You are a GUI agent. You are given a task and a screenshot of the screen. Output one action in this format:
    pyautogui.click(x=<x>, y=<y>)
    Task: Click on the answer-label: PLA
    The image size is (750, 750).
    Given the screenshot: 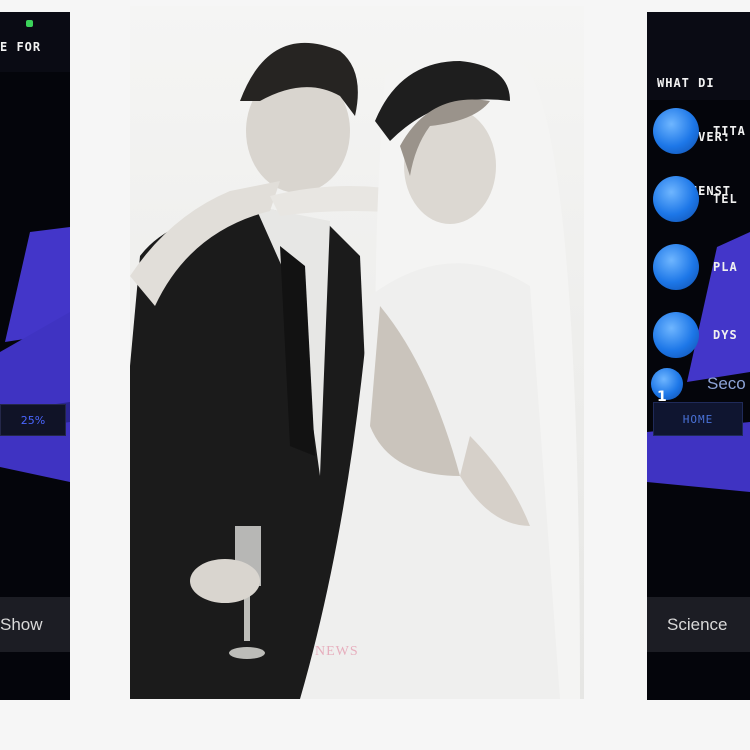 What is the action you would take?
    pyautogui.click(x=725, y=267)
    